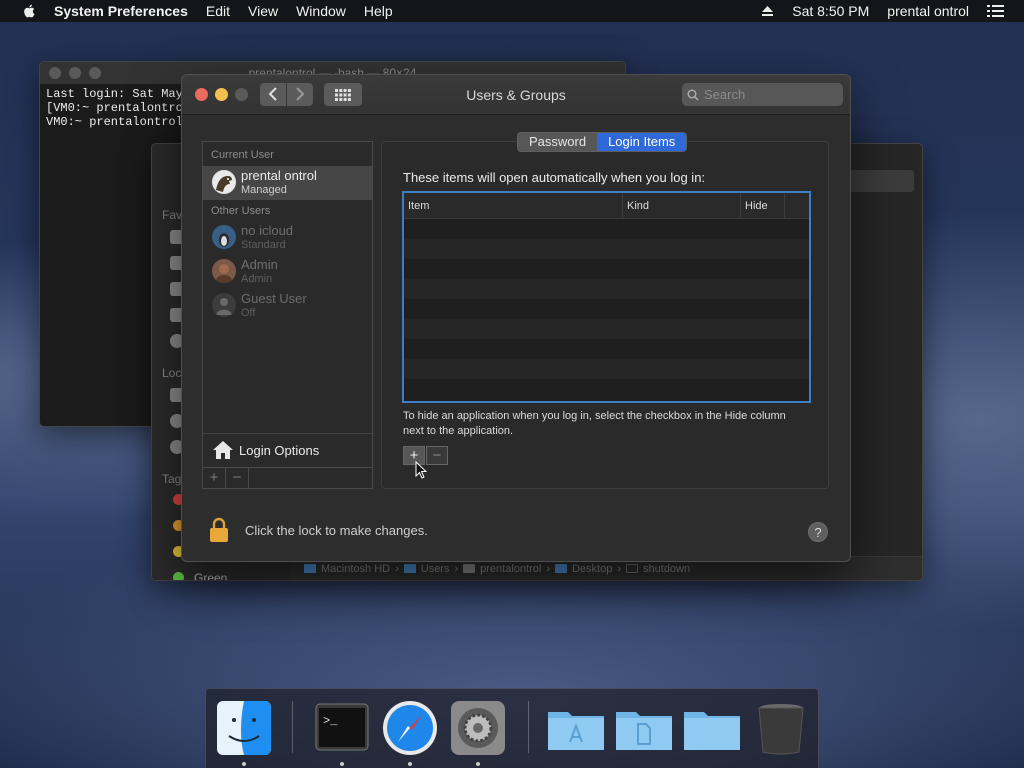 Image resolution: width=1024 pixels, height=768 pixels. I want to click on user-name: Admin, so click(259, 264).